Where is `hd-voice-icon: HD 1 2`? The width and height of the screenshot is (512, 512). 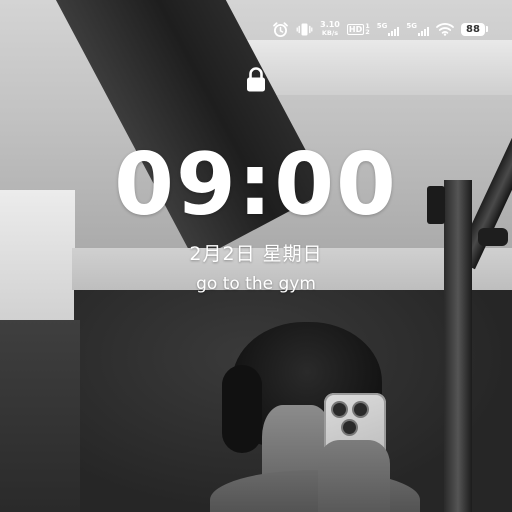 hd-voice-icon: HD 1 2 is located at coordinates (358, 29).